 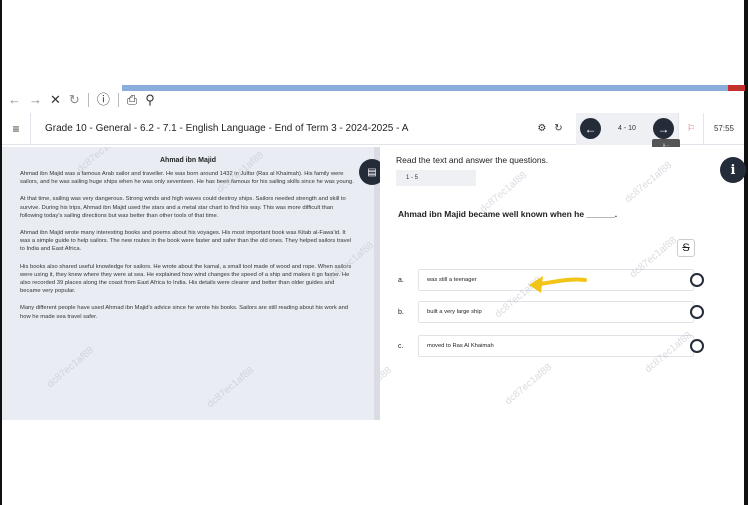 What do you see at coordinates (16, 129) in the screenshot?
I see `menu-icon: ≡` at bounding box center [16, 129].